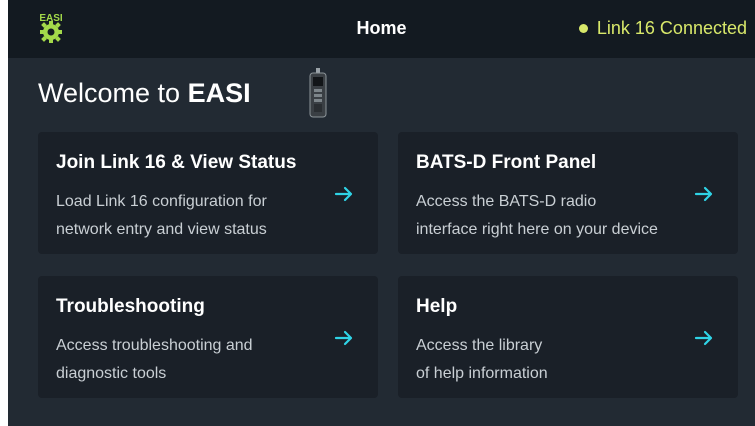 This screenshot has height=426, width=755. Describe the element at coordinates (381, 29) in the screenshot. I see `top-bar: EASI Home Link 16 Connected` at that location.